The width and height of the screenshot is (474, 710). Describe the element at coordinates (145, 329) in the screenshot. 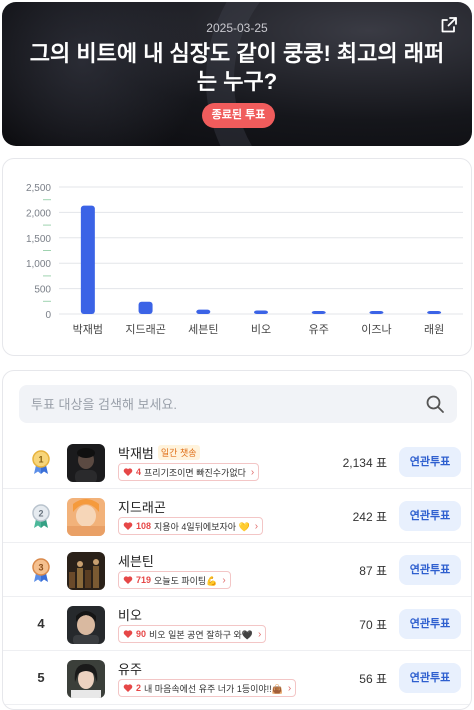

I see `x-tick-label: 지드래곤` at that location.